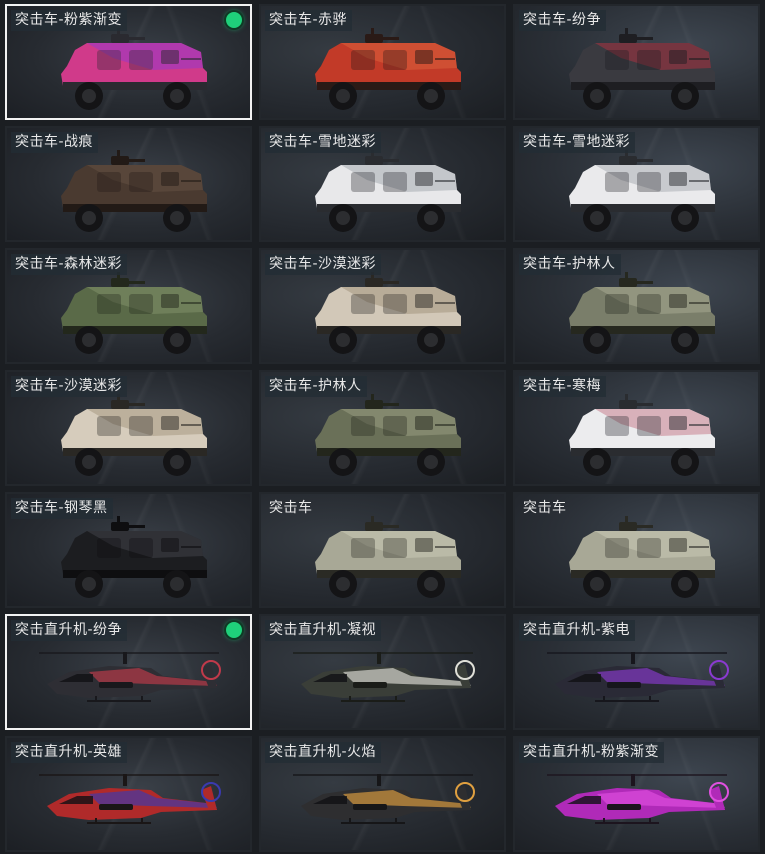 This screenshot has width=765, height=854. I want to click on skin-name-label: 突击直升机-火焰, so click(323, 752).